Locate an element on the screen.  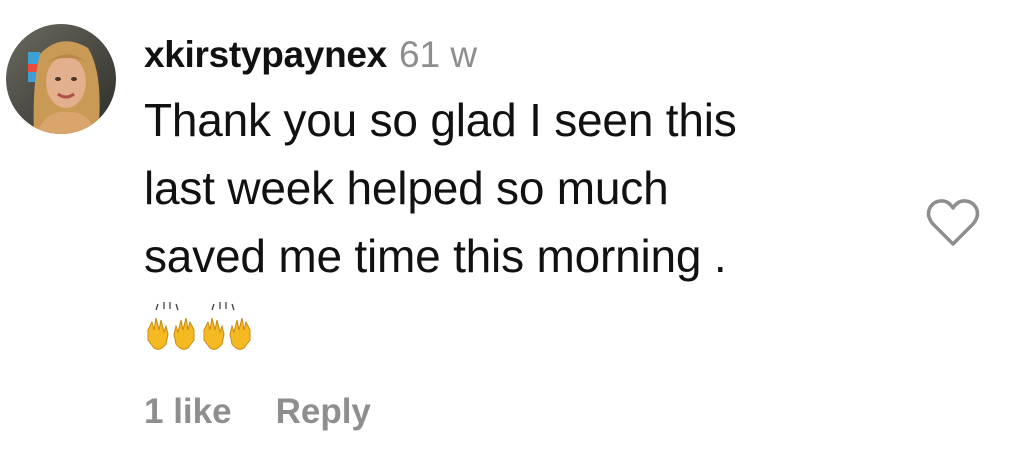
comment-text-line: saved me time this morning . is located at coordinates (435, 256).